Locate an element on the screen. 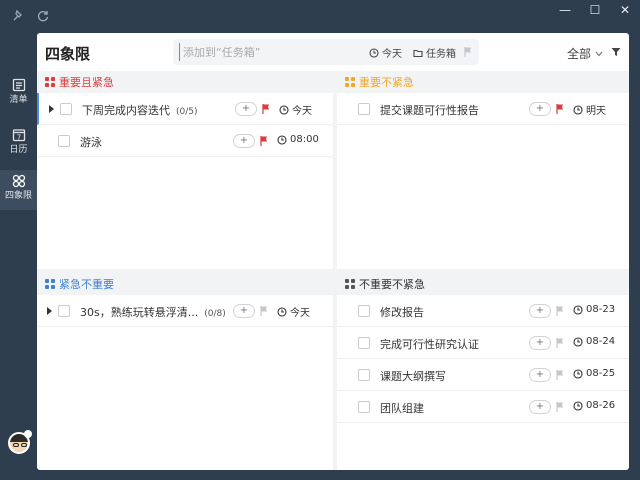 Image resolution: width=640 pixels, height=480 pixels. quadrant-header: 不重要不紧急 is located at coordinates (483, 284).